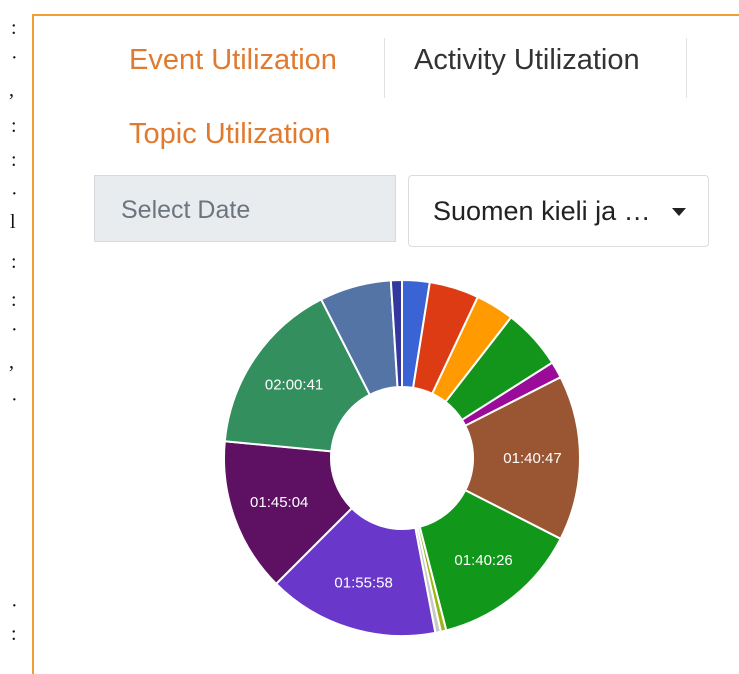 This screenshot has width=739, height=674. What do you see at coordinates (294, 385) in the screenshot?
I see `donut-slice-label: 02:00:41` at bounding box center [294, 385].